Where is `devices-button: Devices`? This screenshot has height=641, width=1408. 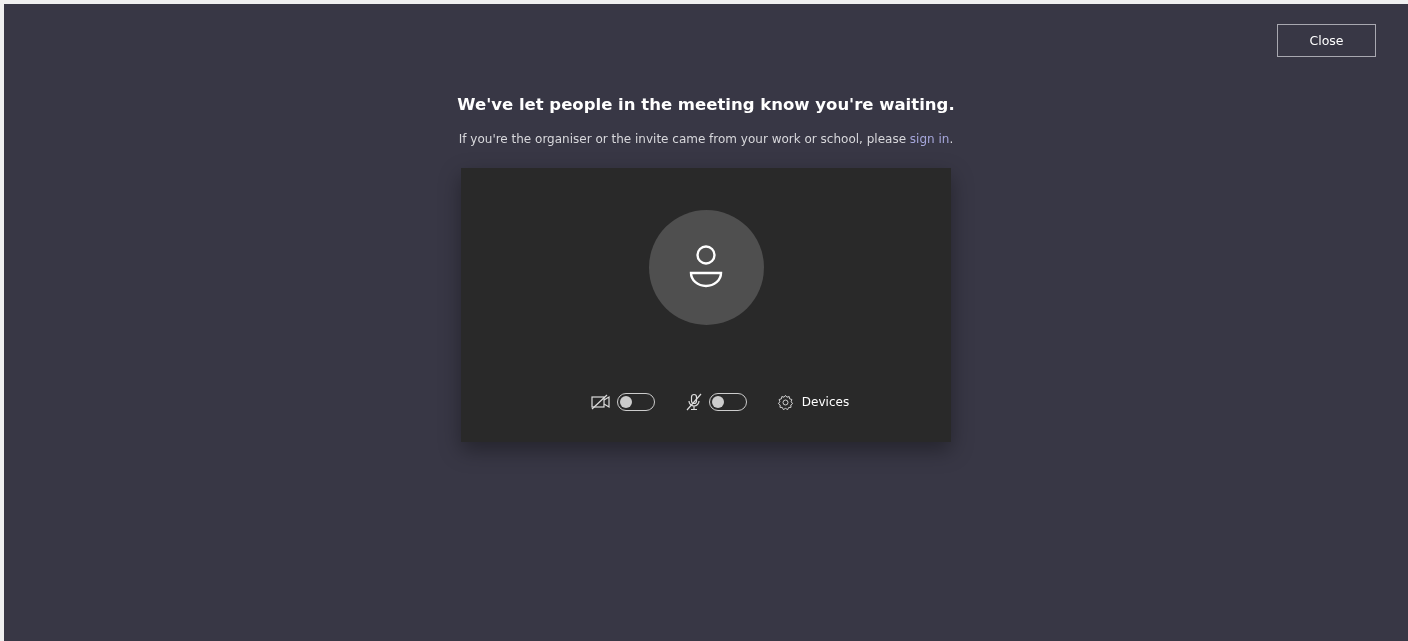
devices-button: Devices is located at coordinates (813, 402).